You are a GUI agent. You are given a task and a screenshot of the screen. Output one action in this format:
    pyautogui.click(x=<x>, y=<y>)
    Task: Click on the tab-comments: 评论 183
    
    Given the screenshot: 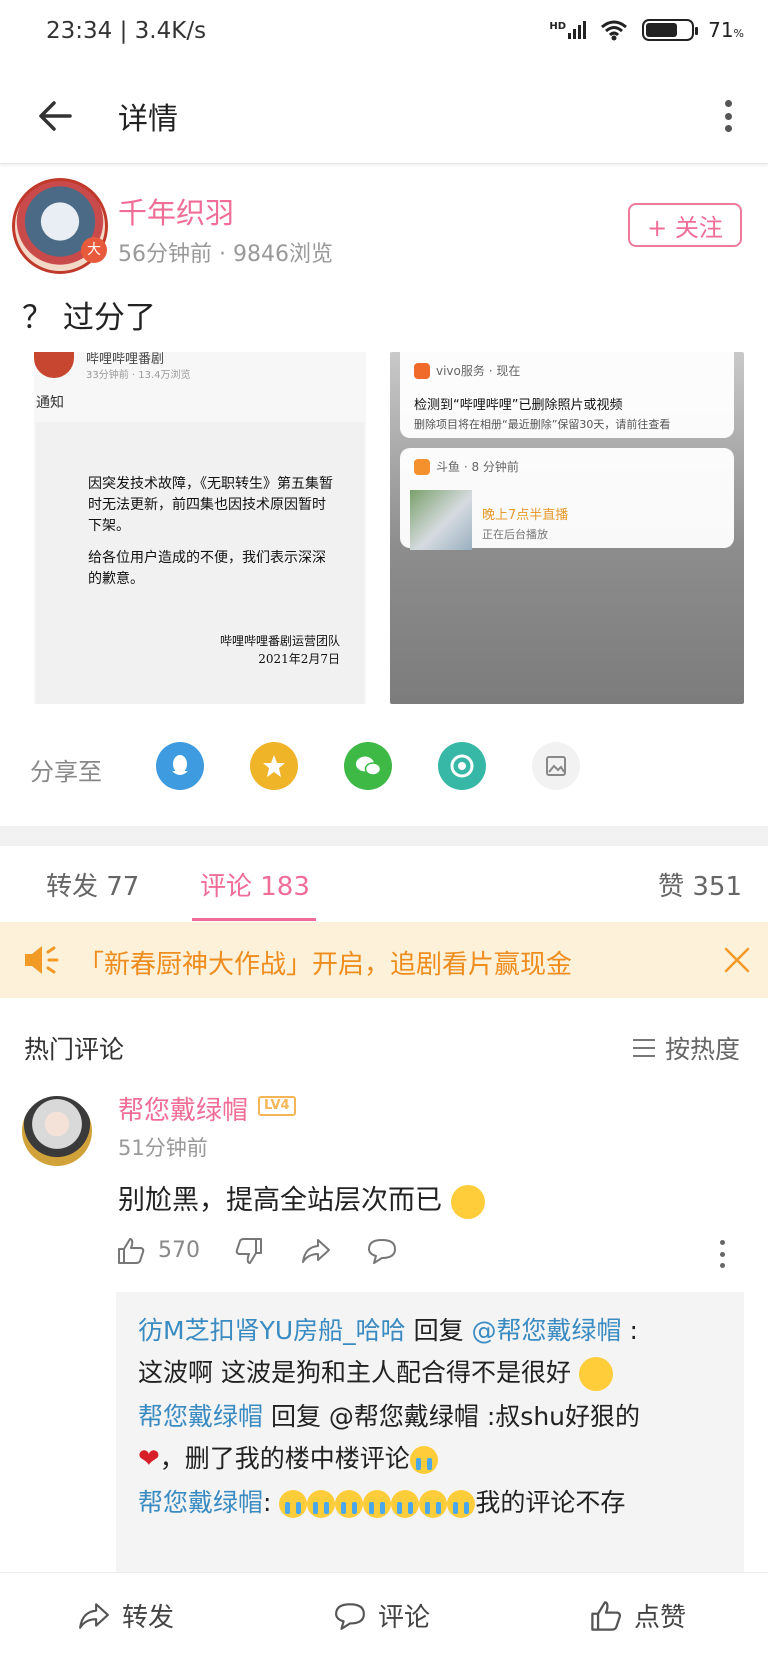 What is the action you would take?
    pyautogui.click(x=255, y=884)
    